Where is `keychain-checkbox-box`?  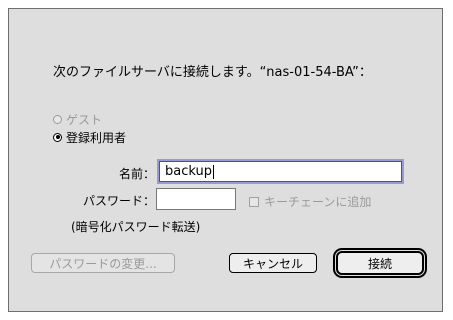 keychain-checkbox-box is located at coordinates (254, 201).